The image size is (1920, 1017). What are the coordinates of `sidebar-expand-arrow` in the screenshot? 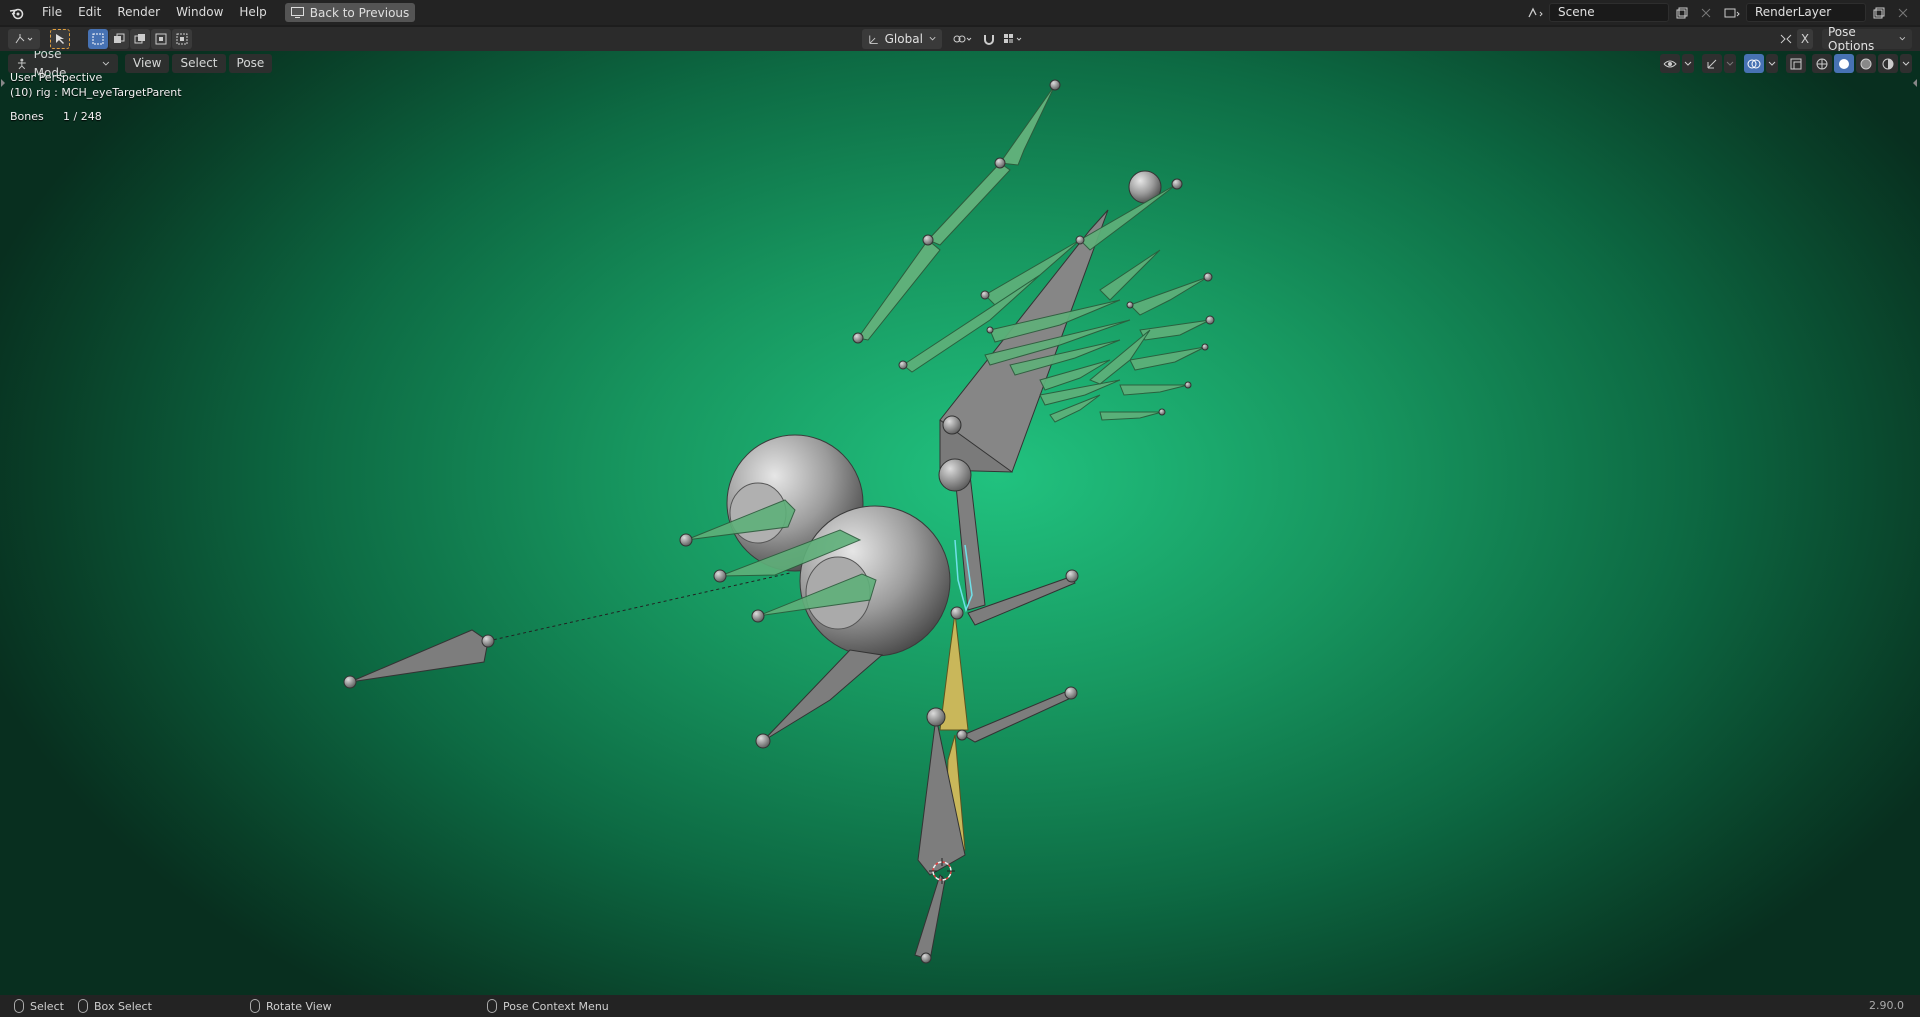 It's located at (1915, 83).